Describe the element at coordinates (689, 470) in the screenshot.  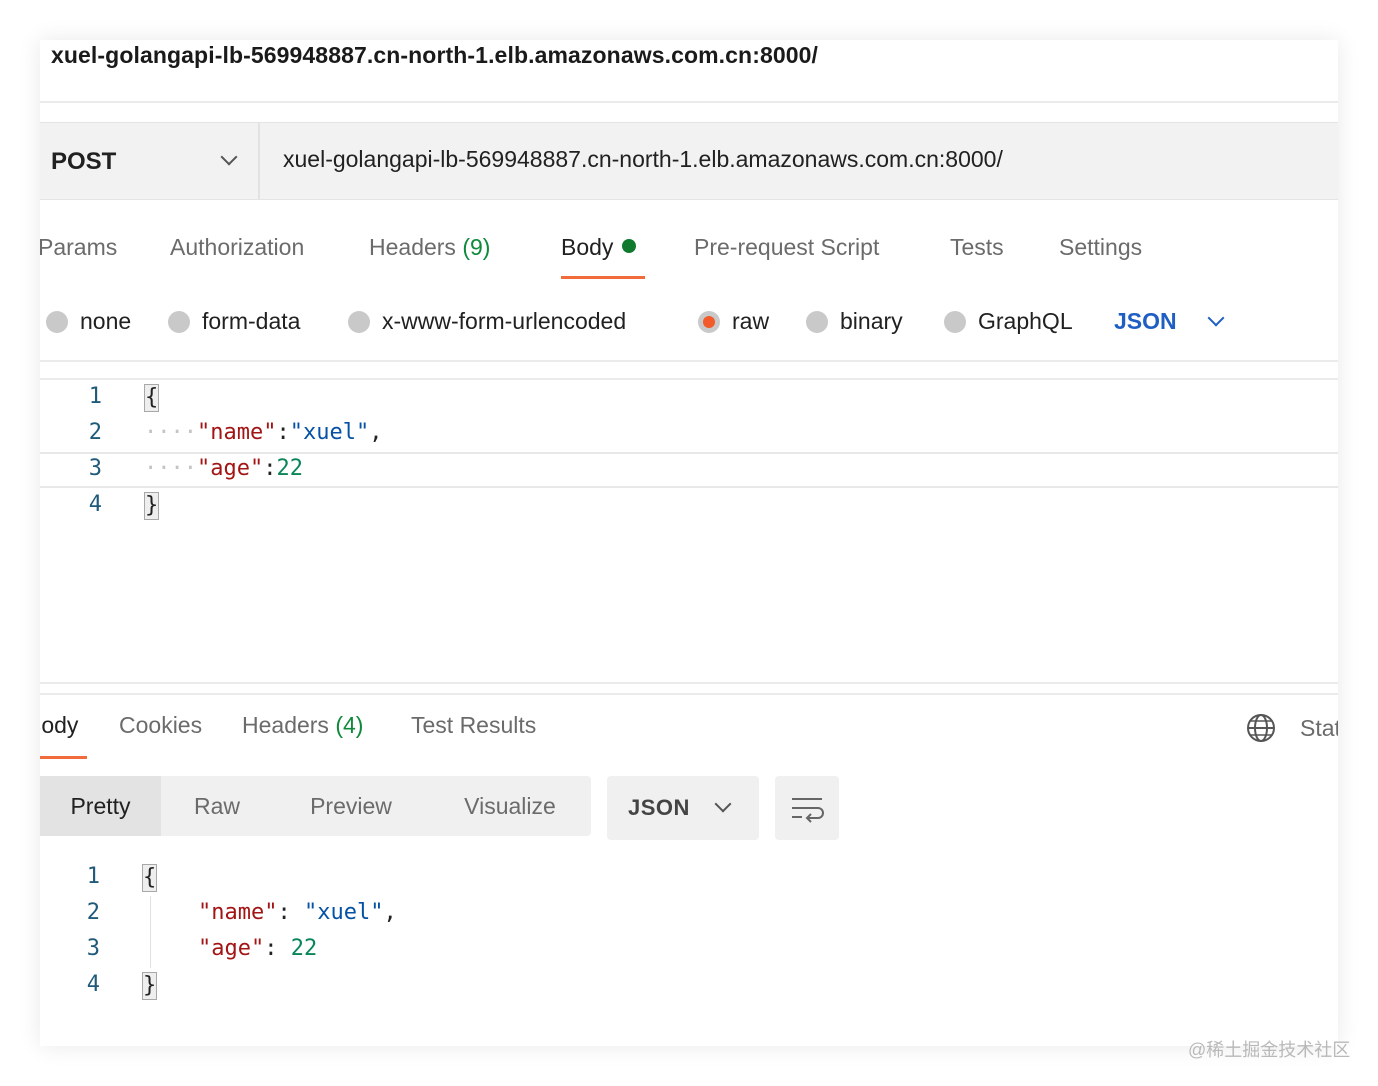
I see `code-line-current: 3 ····"age":22` at that location.